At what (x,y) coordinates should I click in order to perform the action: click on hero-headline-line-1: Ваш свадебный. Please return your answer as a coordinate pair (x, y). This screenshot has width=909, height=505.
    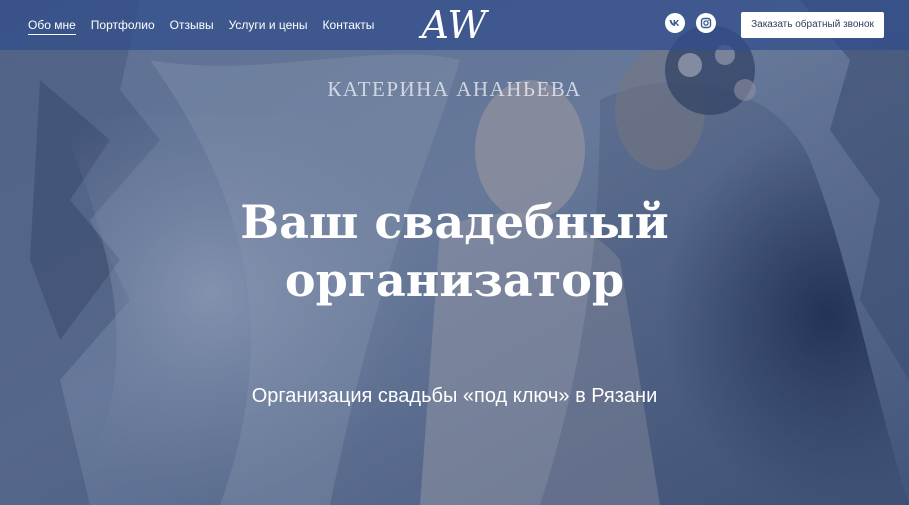
    Looking at the image, I should click on (454, 222).